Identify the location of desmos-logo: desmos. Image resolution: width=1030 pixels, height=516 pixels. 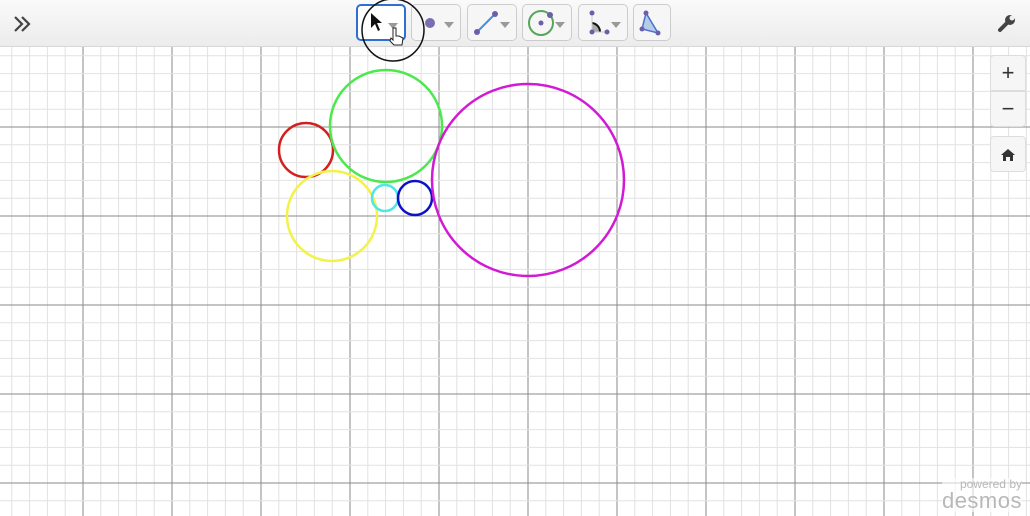
(981, 500).